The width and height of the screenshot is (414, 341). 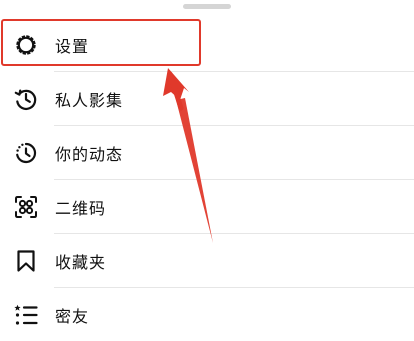 I want to click on menu-item-label: 你的动态, so click(x=89, y=154).